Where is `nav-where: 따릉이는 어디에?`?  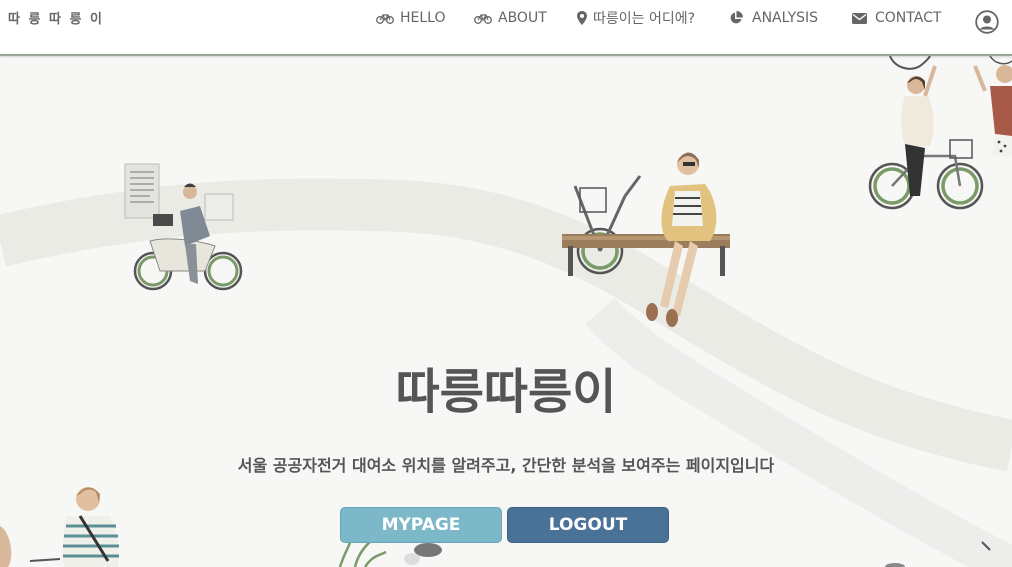
nav-where: 따릉이는 어디에? is located at coordinates (636, 18).